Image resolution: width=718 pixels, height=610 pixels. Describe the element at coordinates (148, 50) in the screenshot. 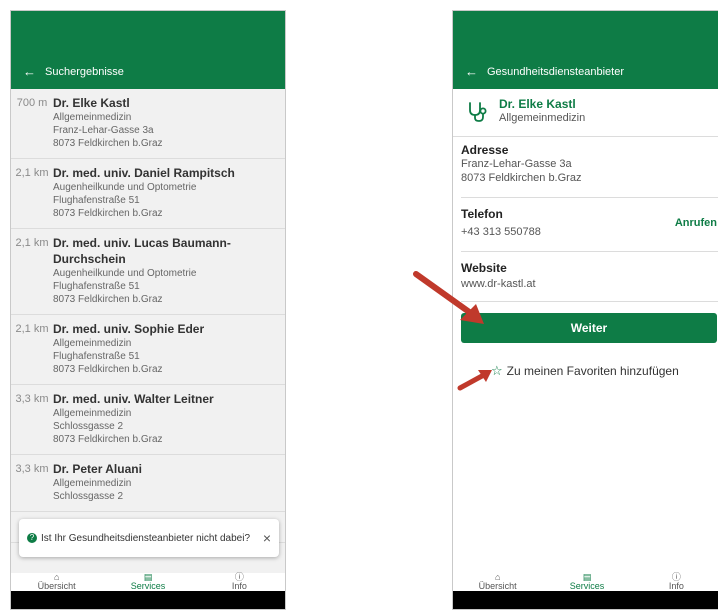

I see `app-bar: ← Suchergebnisse` at that location.